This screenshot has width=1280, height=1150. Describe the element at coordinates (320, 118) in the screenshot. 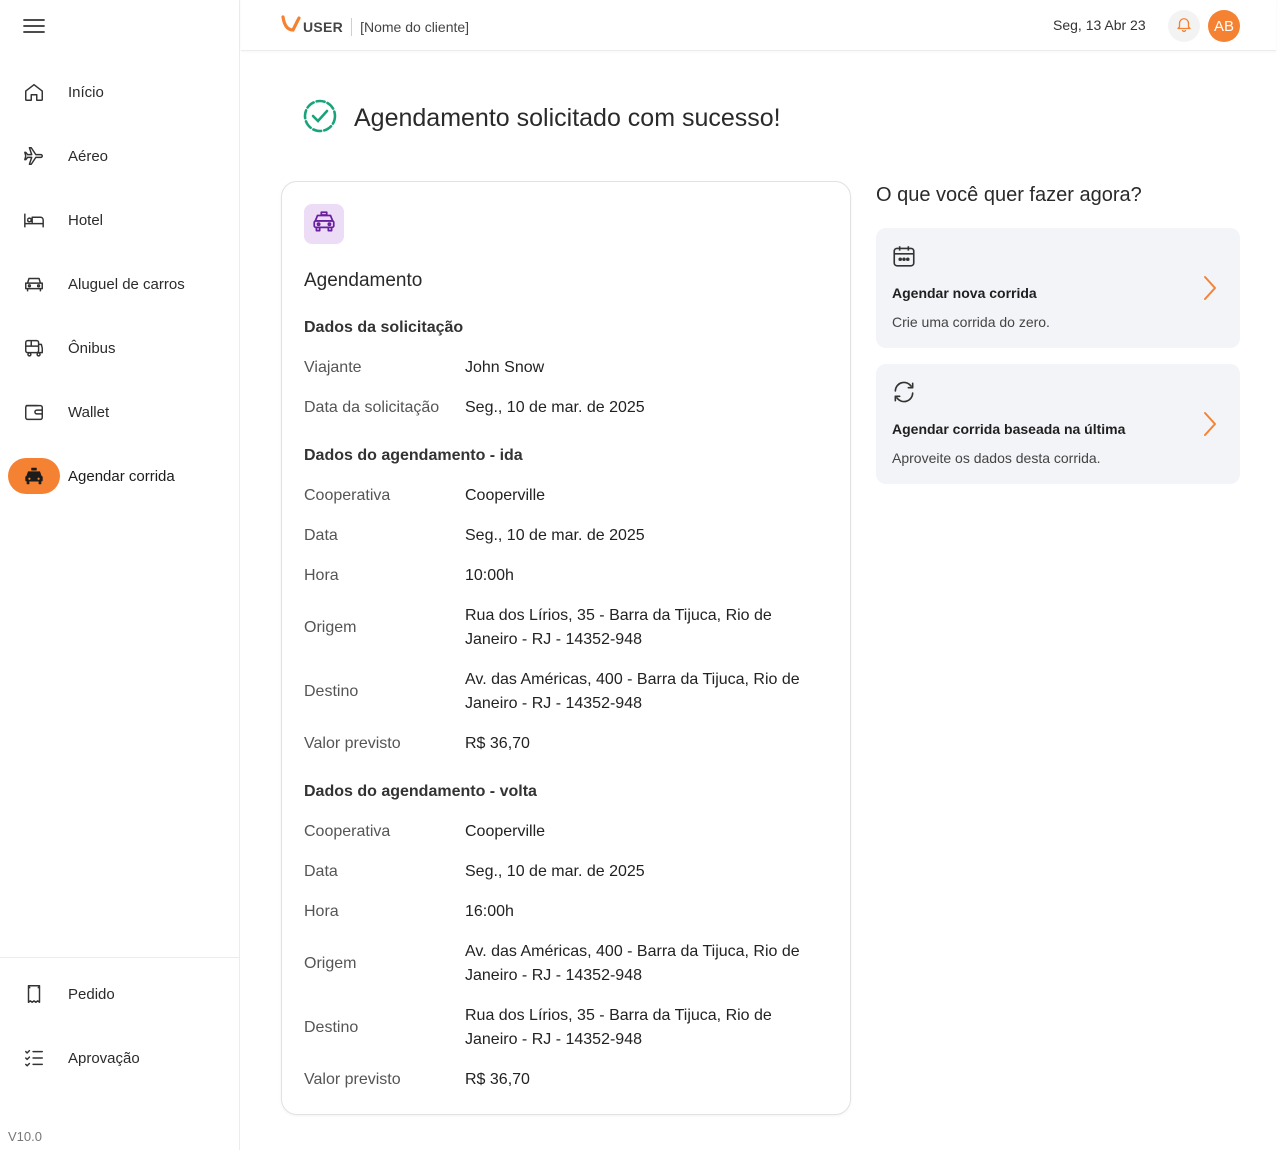

I see `success-check-icon` at that location.